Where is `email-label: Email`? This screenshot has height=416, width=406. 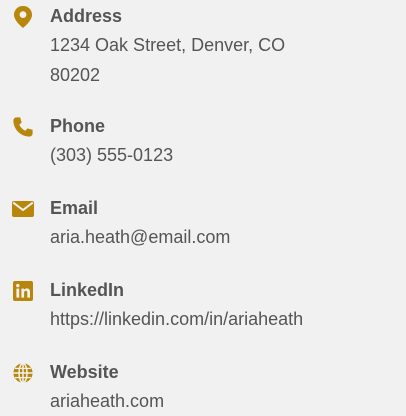 email-label: Email is located at coordinates (74, 208).